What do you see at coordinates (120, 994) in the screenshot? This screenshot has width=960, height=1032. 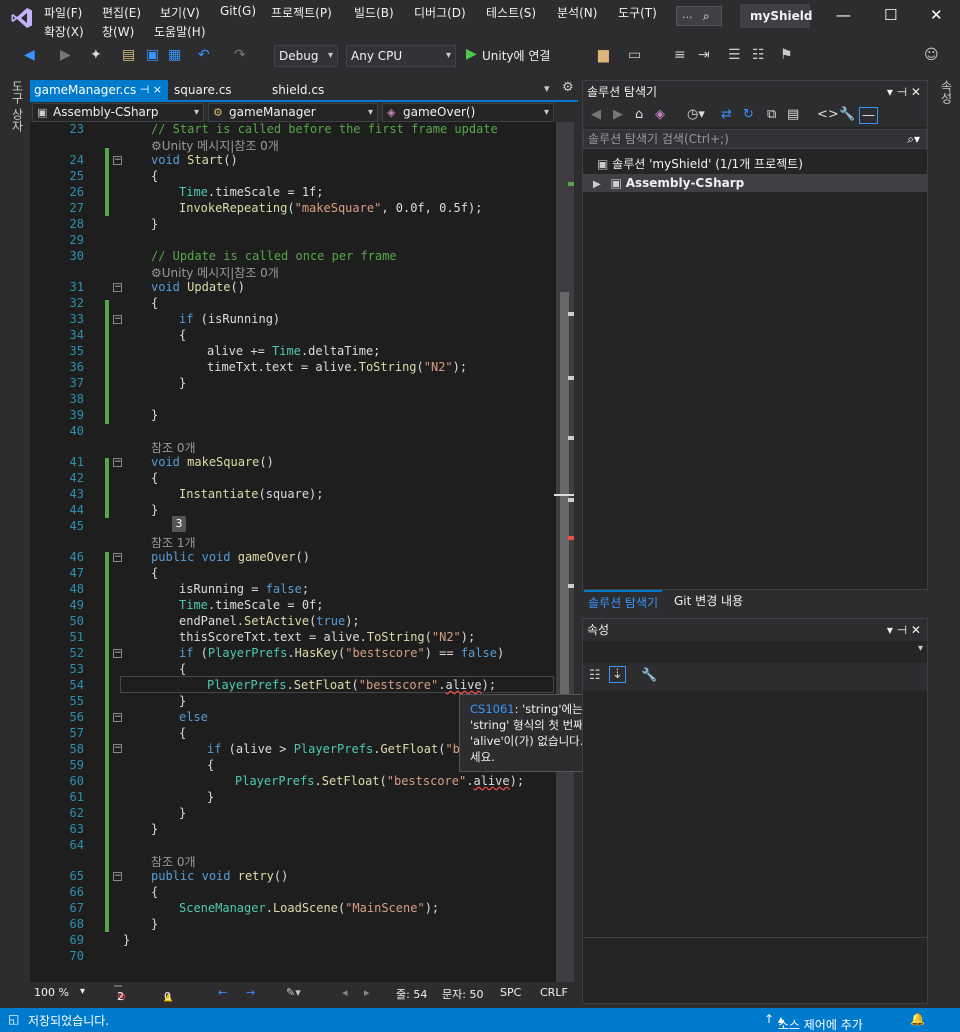 I see `error-count-button: ⊗ 2` at bounding box center [120, 994].